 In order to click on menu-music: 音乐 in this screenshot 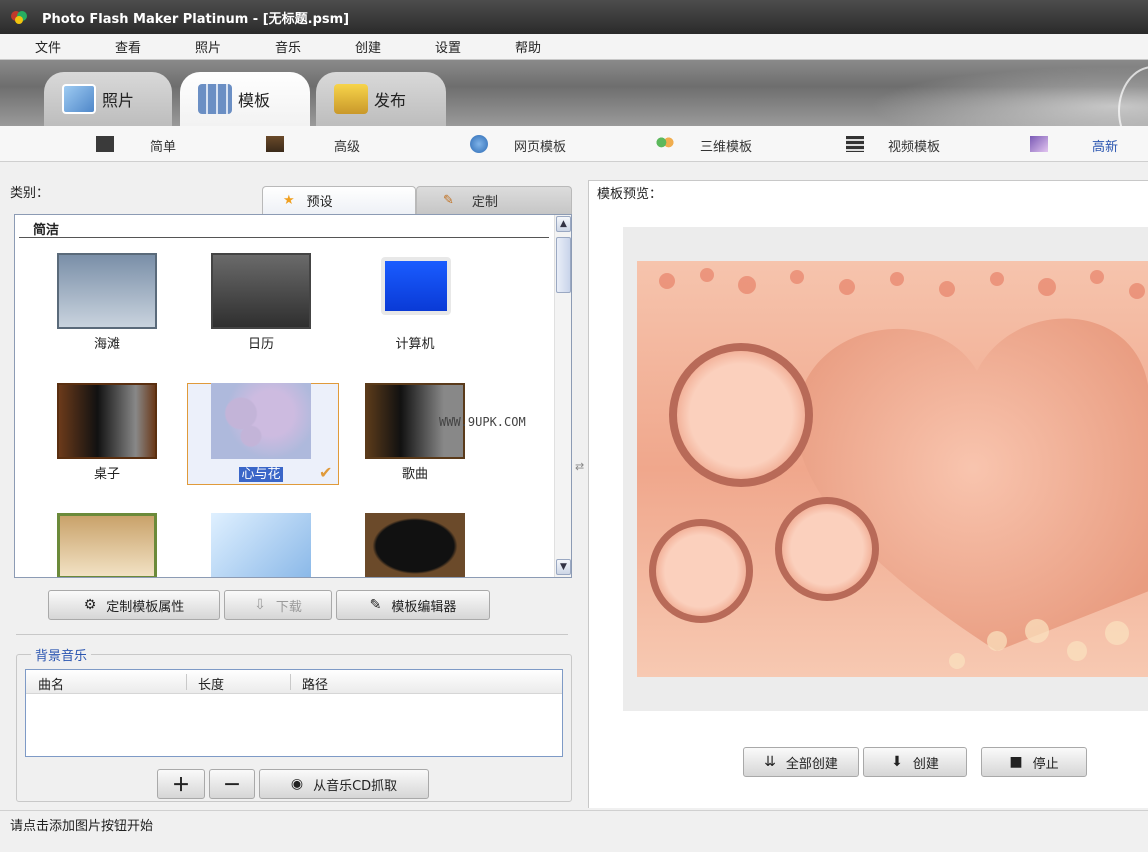, I will do `click(288, 46)`.